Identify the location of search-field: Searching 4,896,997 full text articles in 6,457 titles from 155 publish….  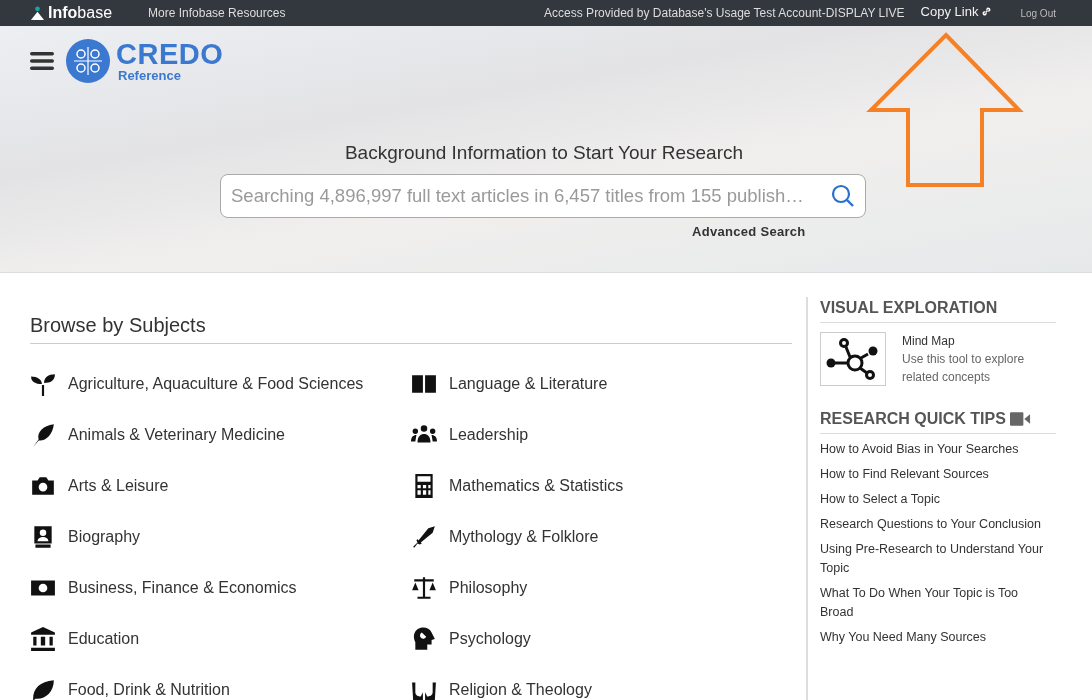
(543, 196).